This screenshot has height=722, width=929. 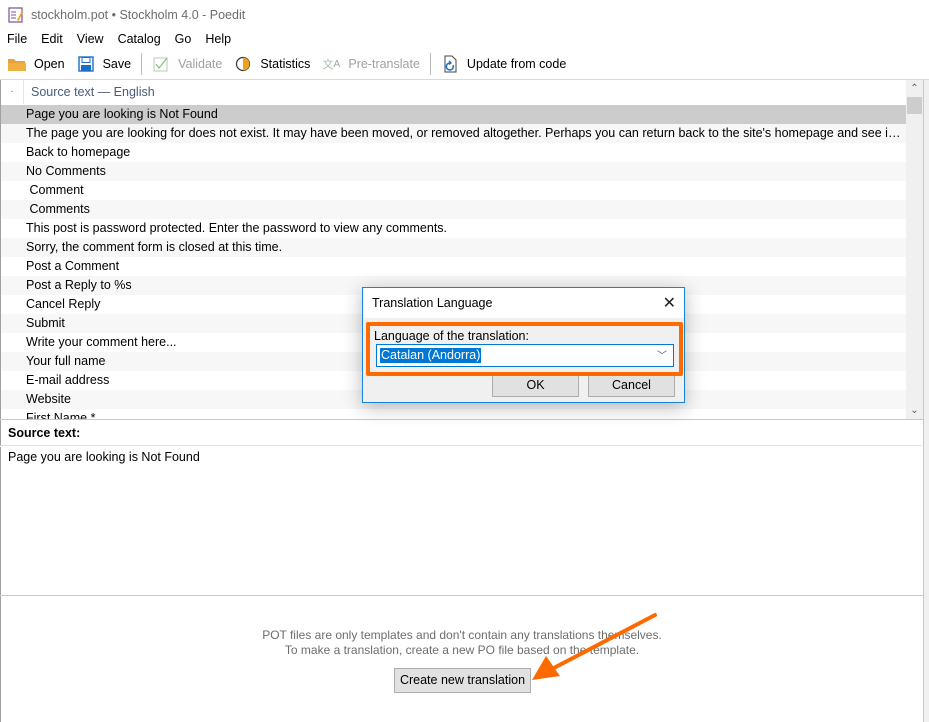 What do you see at coordinates (243, 64) in the screenshot?
I see `pie-chart-icon` at bounding box center [243, 64].